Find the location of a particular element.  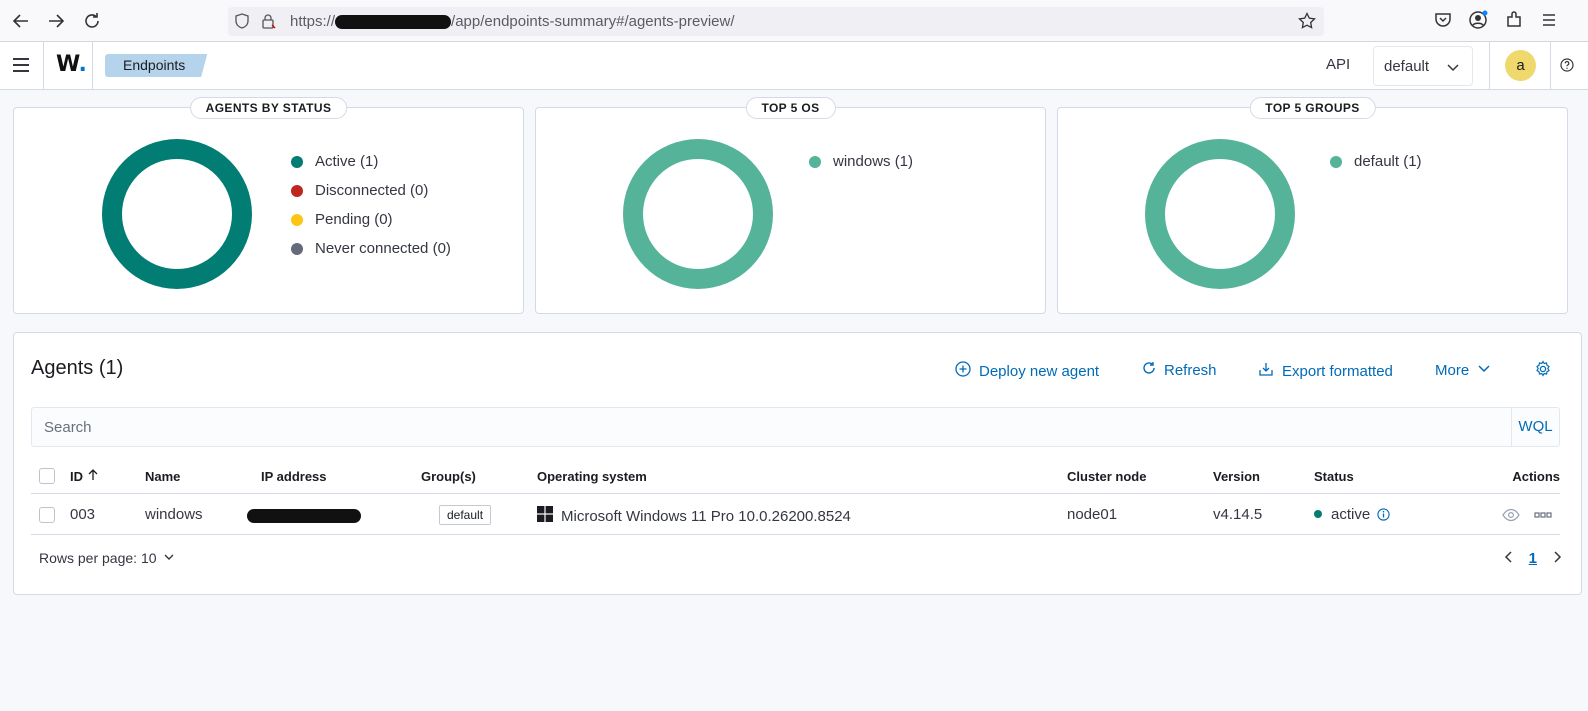

windows-icon is located at coordinates (545, 516).